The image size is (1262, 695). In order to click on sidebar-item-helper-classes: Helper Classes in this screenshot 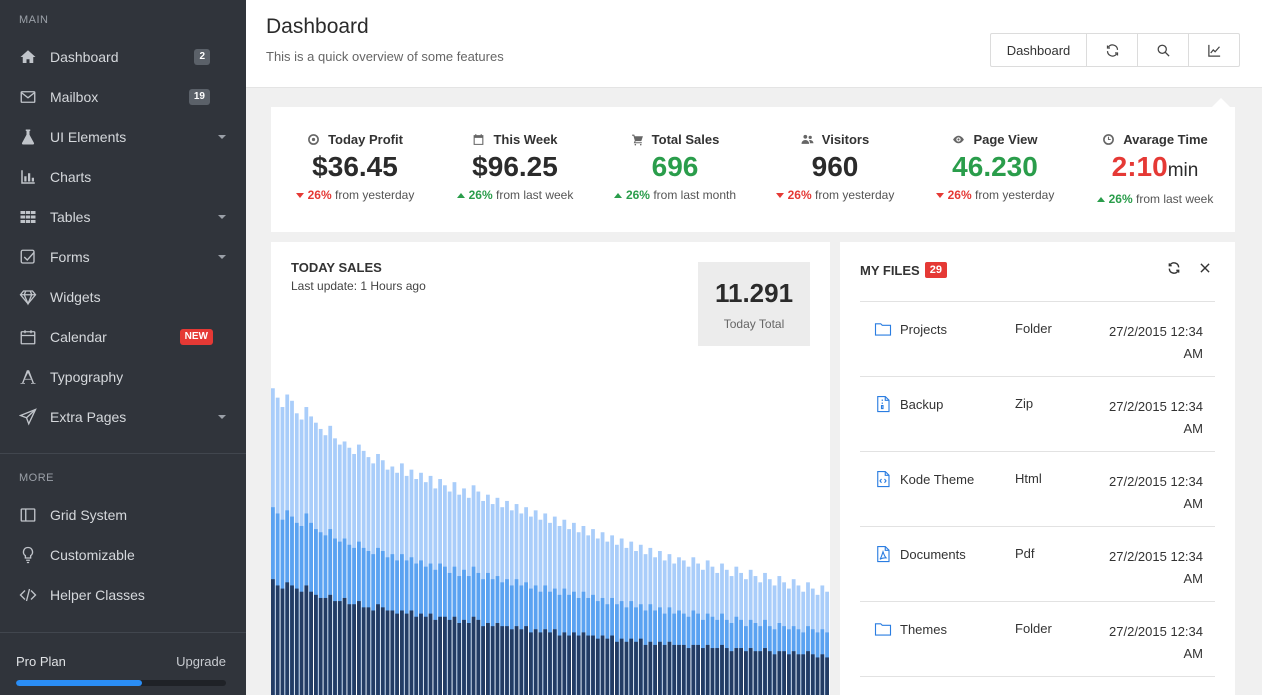, I will do `click(123, 595)`.